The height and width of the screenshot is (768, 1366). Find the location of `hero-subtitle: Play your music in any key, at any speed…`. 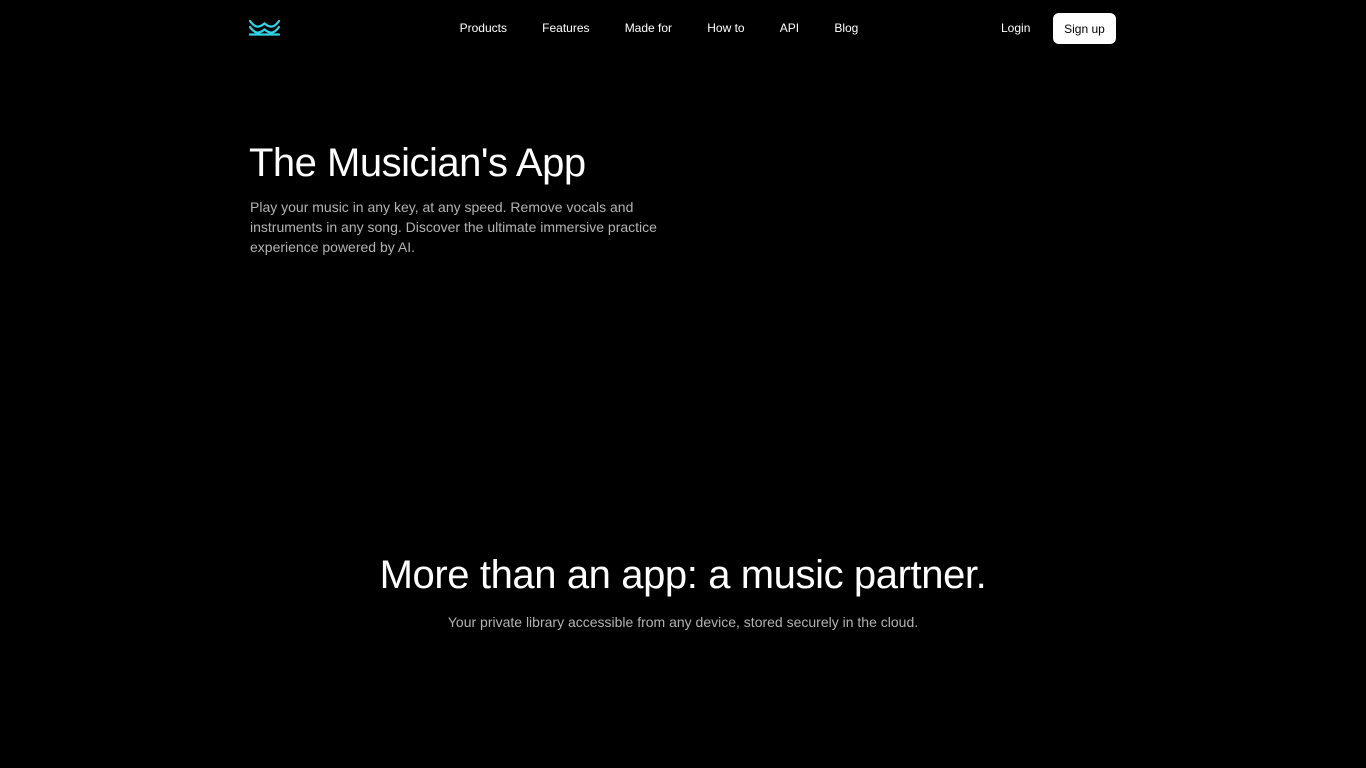

hero-subtitle: Play your music in any key, at any speed… is located at coordinates (453, 227).